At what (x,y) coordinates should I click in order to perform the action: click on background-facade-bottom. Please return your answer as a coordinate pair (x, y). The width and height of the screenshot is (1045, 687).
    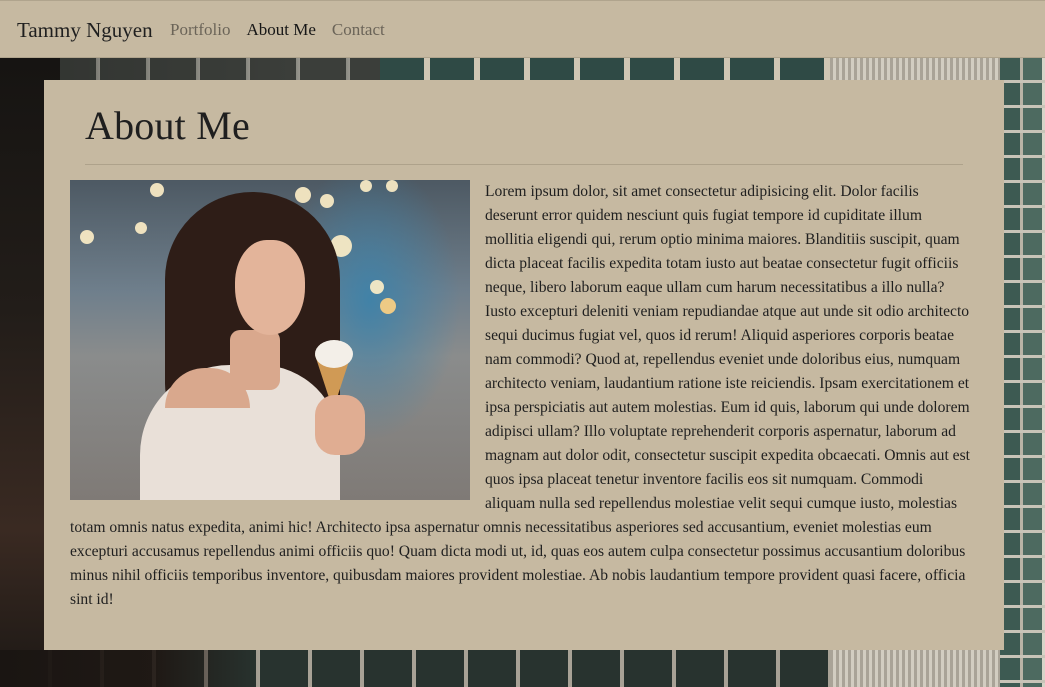
    Looking at the image, I should click on (915, 668).